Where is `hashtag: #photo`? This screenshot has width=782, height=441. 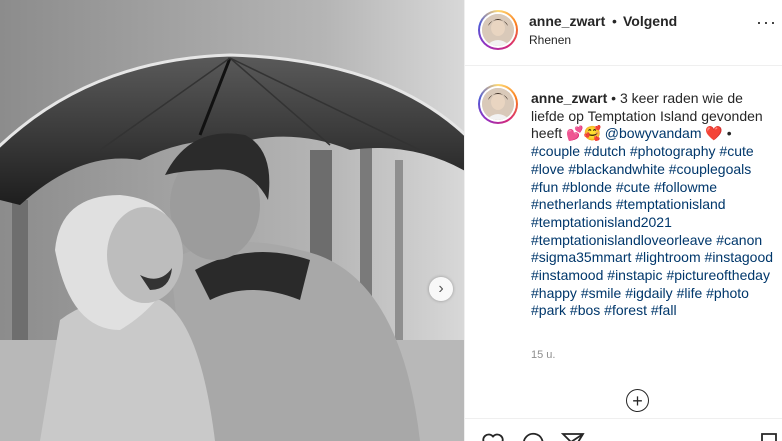
hashtag: #photo is located at coordinates (727, 293).